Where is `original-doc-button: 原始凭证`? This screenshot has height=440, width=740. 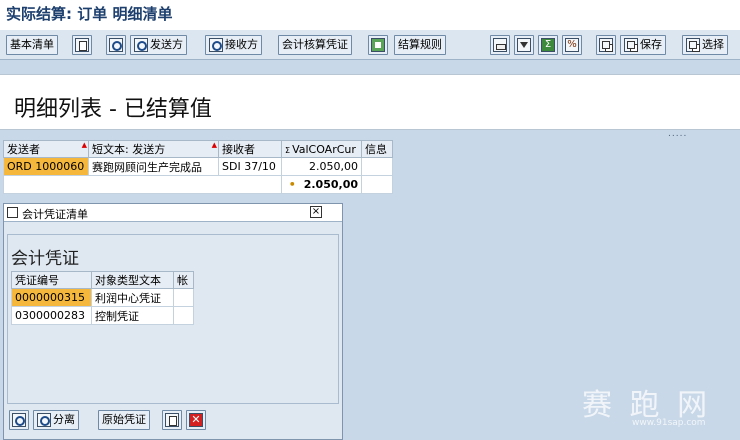
original-doc-button: 原始凭证 is located at coordinates (124, 420).